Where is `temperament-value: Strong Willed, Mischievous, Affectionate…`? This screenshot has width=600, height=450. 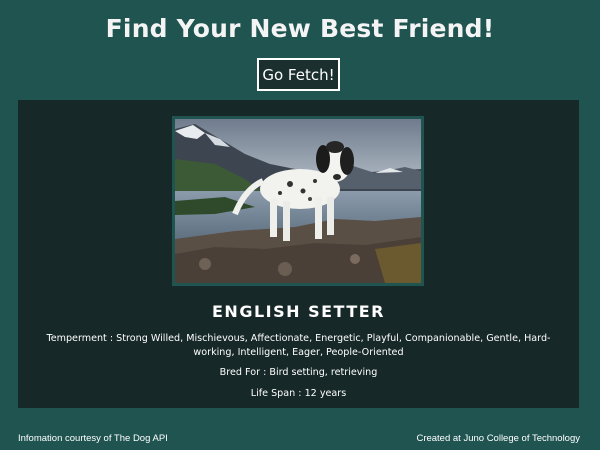
temperament-value: Strong Willed, Mischievous, Affectionate… is located at coordinates (333, 345).